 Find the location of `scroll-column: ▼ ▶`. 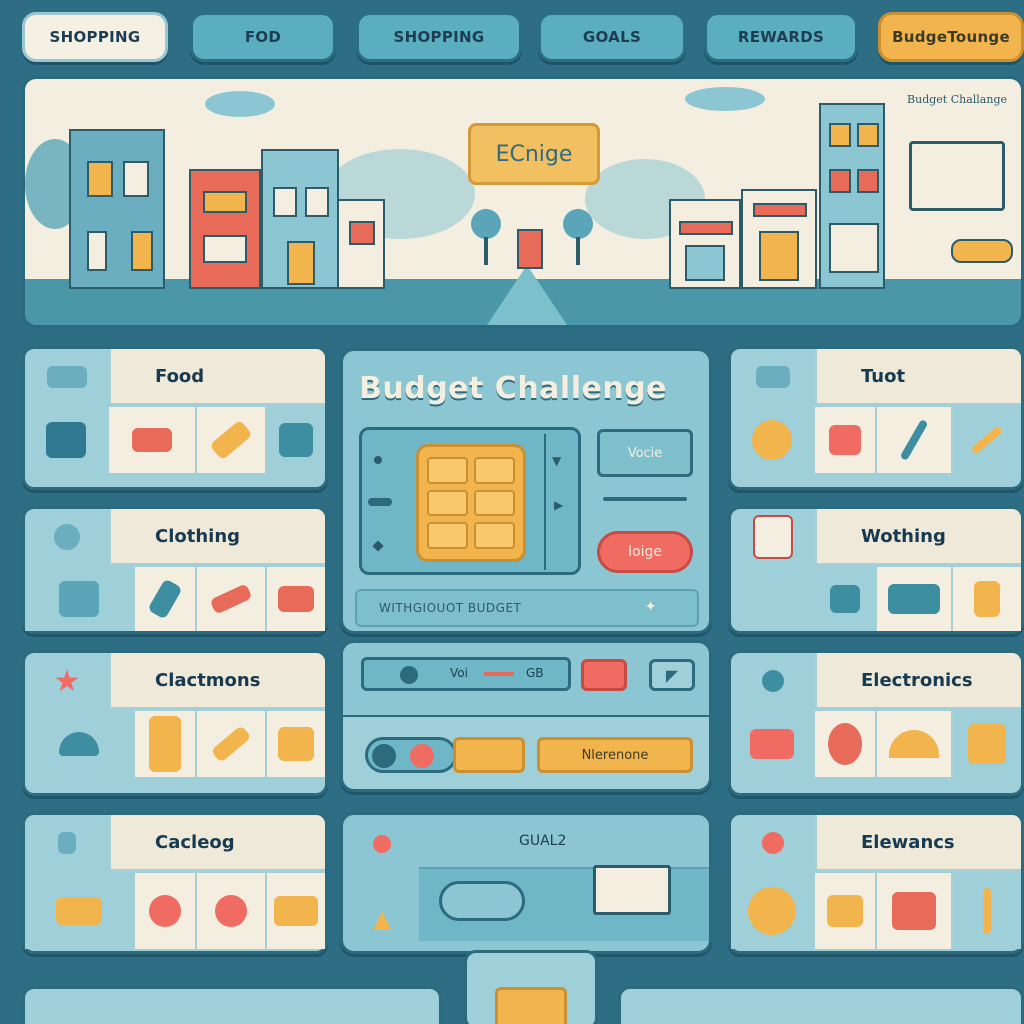

scroll-column: ▼ ▶ is located at coordinates (559, 502).